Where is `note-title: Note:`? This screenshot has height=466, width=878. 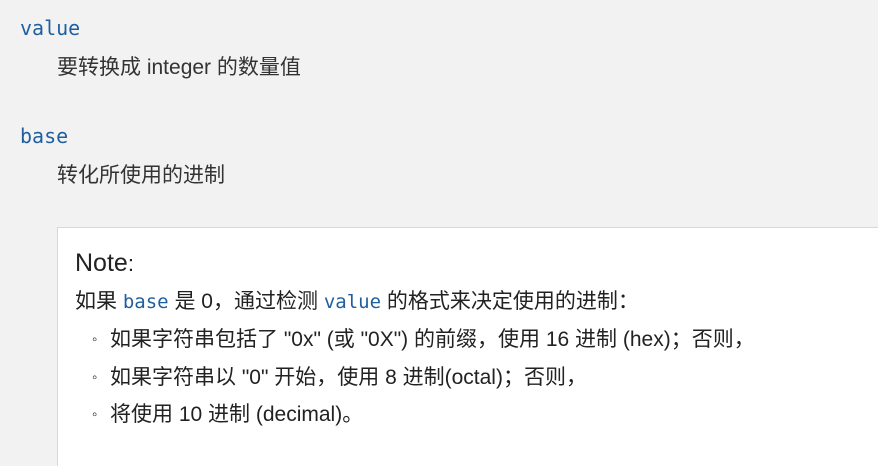 note-title: Note: is located at coordinates (104, 263).